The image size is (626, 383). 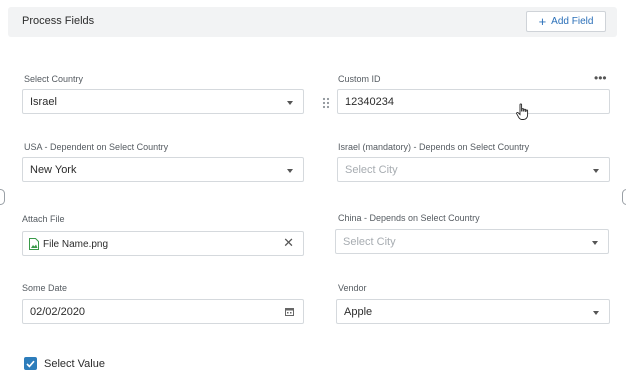 What do you see at coordinates (358, 312) in the screenshot?
I see `vendor-value: Apple` at bounding box center [358, 312].